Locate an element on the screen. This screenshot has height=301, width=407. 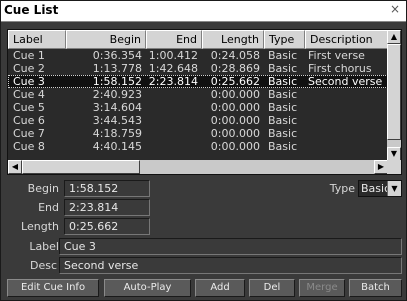
cell-begin: 1:58.152 is located at coordinates (117, 81).